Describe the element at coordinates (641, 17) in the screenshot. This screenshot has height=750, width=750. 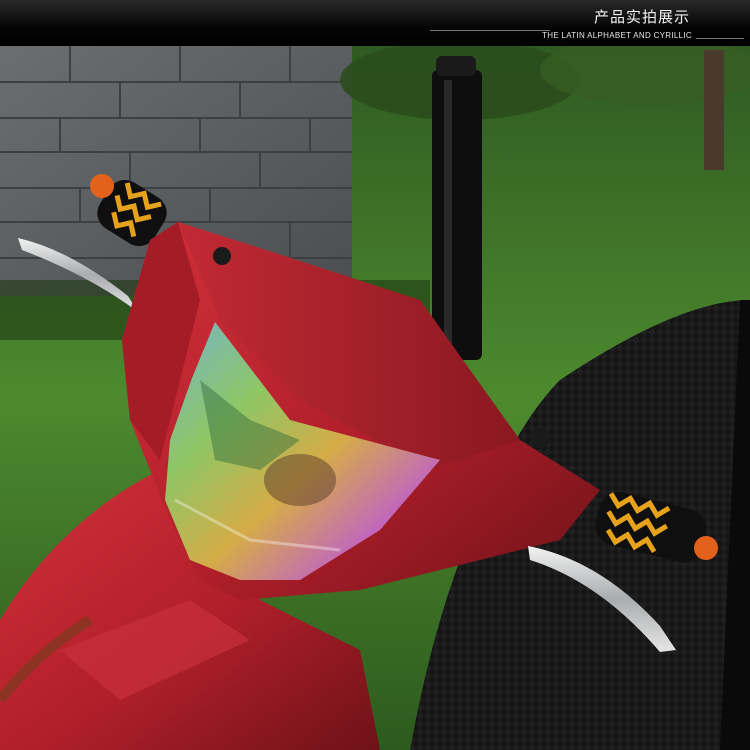
I see `banner-title: 产品实拍展示` at that location.